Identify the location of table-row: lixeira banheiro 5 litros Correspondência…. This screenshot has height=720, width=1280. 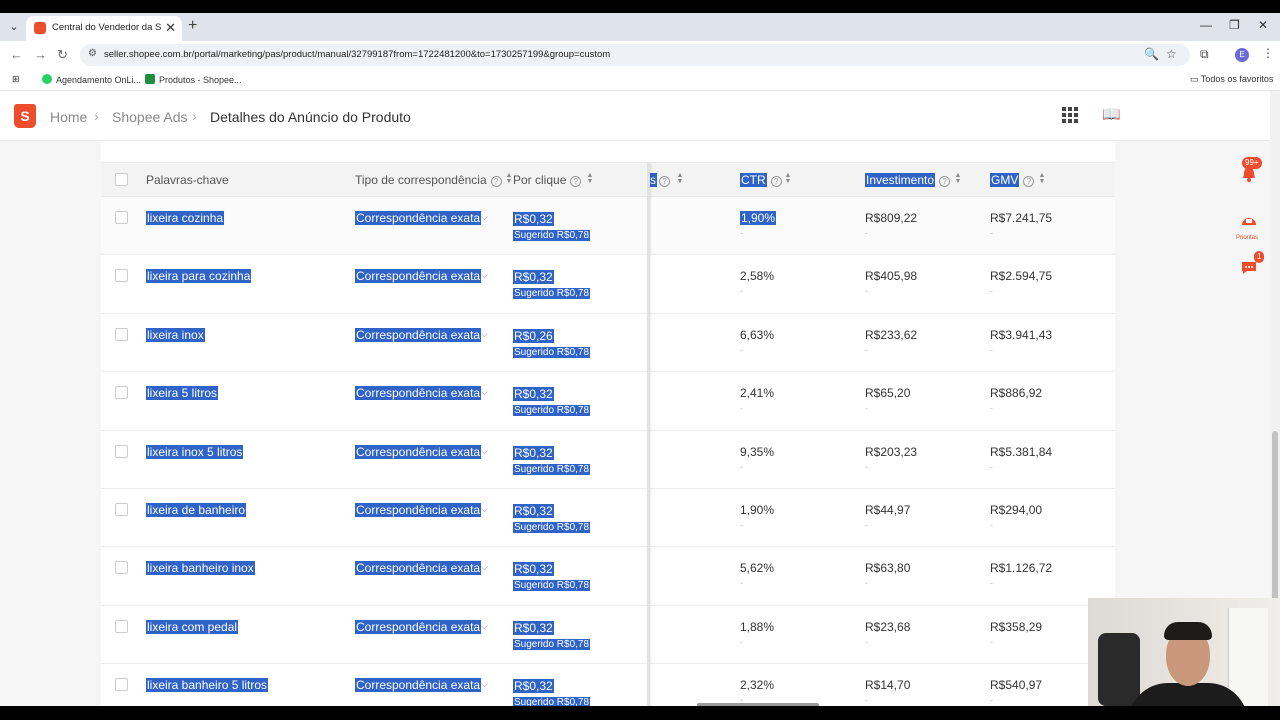
(608, 685).